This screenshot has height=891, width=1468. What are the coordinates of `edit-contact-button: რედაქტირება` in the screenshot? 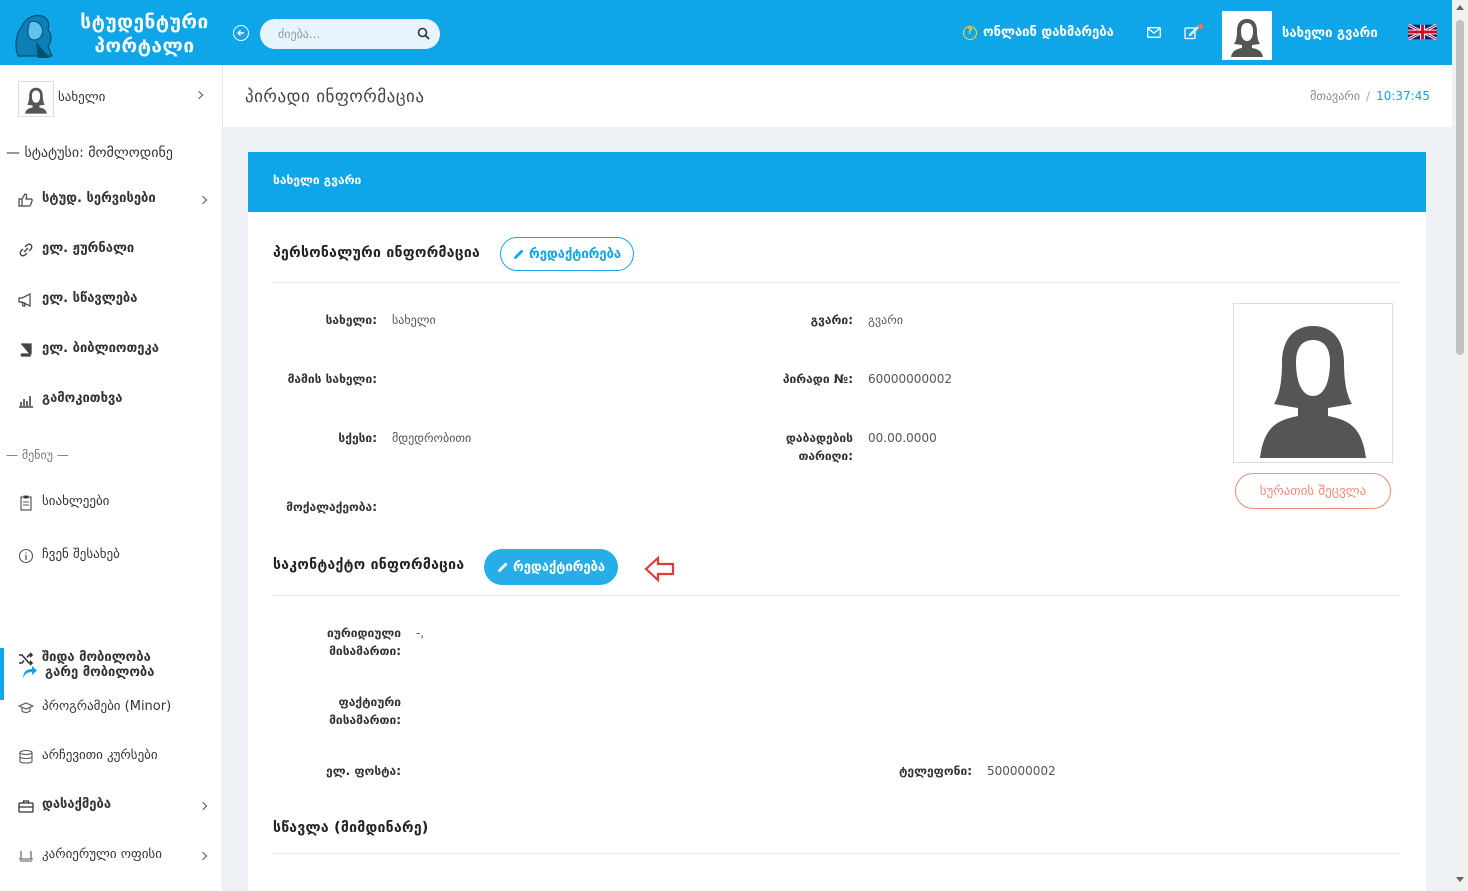 It's located at (551, 567).